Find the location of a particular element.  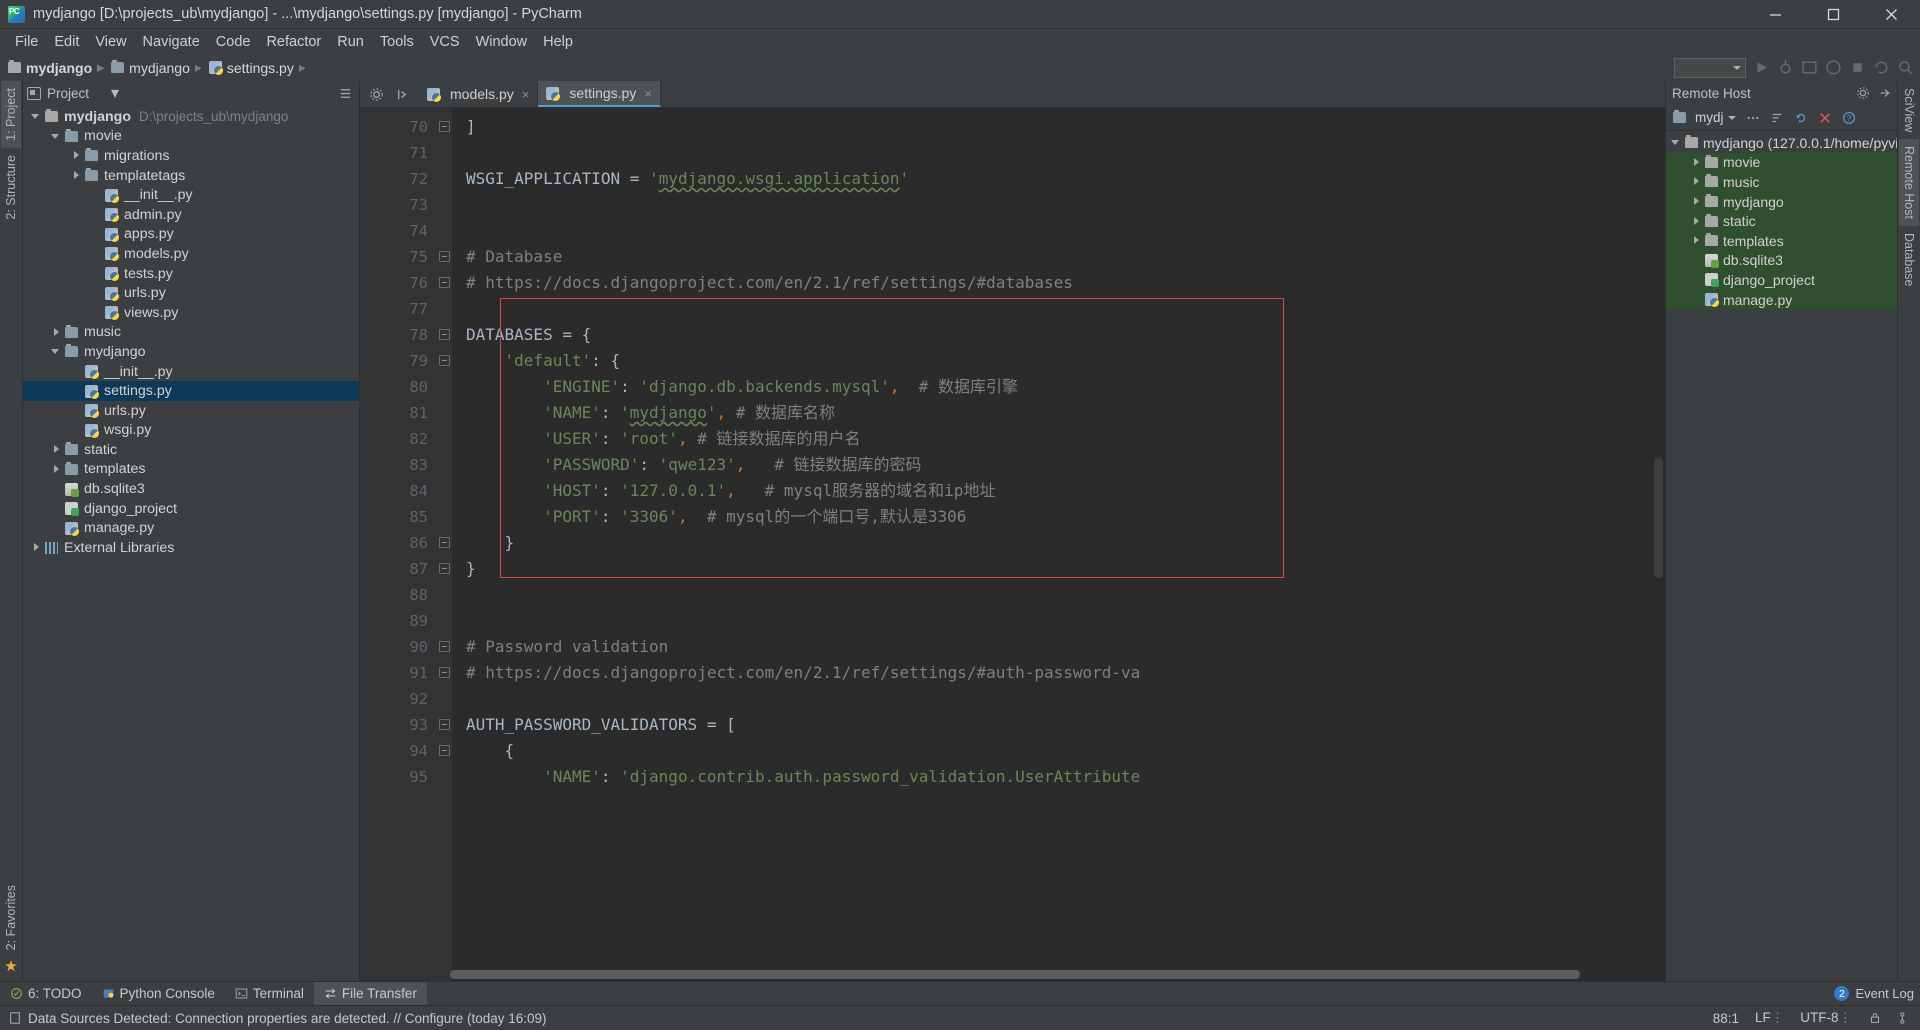

code-line: 'PASSWORD': 'qwe123', # 链接数据库的密码 is located at coordinates (1058, 465).